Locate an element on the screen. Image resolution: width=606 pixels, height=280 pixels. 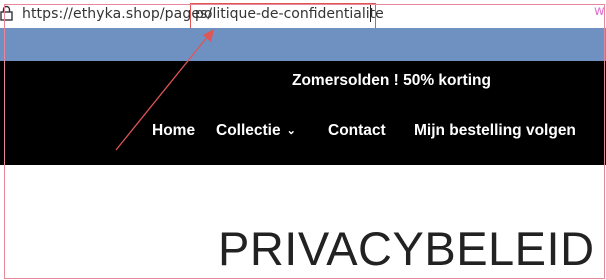
page-title: PRIVACYBELEID is located at coordinates (406, 248).